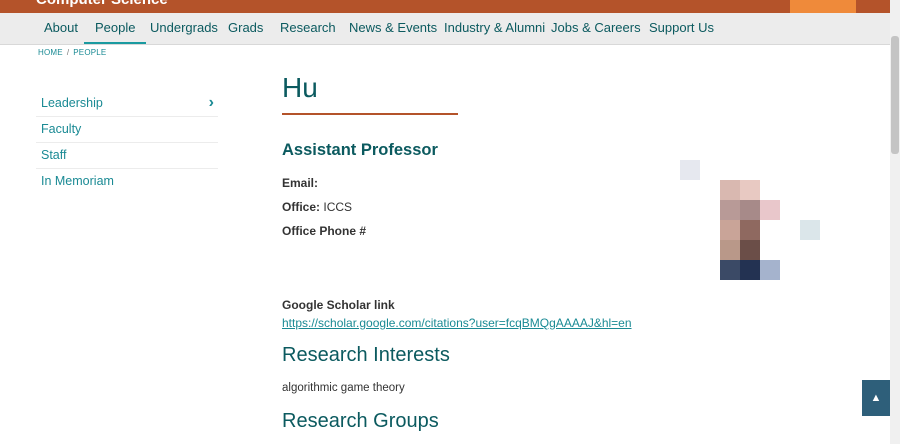 The width and height of the screenshot is (900, 444). Describe the element at coordinates (184, 28) in the screenshot. I see `nav-item-undergrads: Undergrads` at that location.